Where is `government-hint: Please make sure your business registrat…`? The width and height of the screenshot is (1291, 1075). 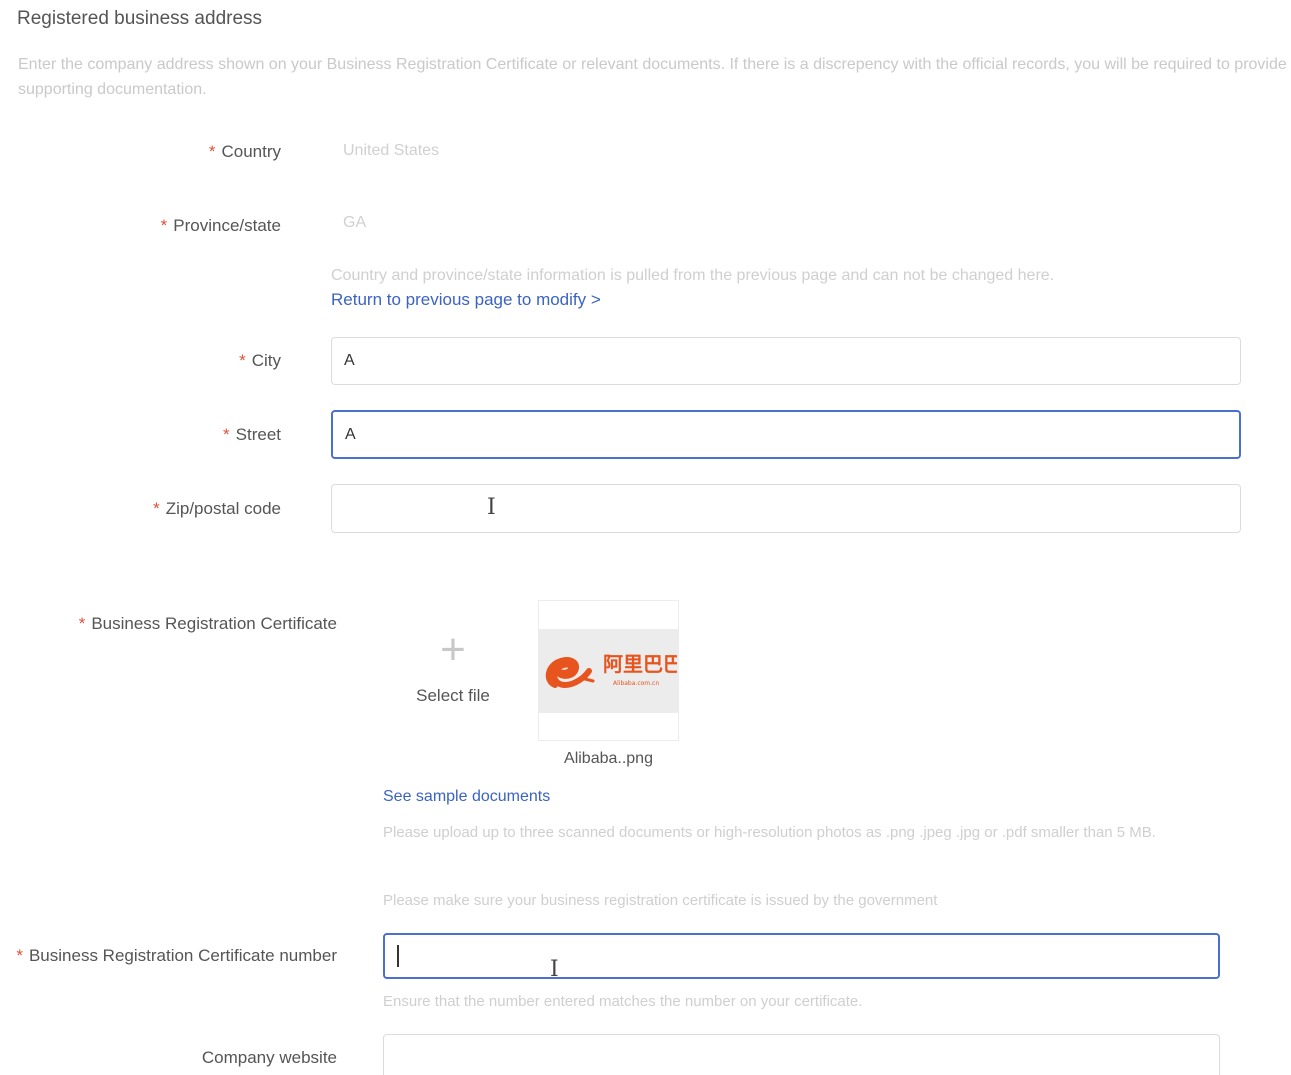 government-hint: Please make sure your business registrat… is located at coordinates (660, 900).